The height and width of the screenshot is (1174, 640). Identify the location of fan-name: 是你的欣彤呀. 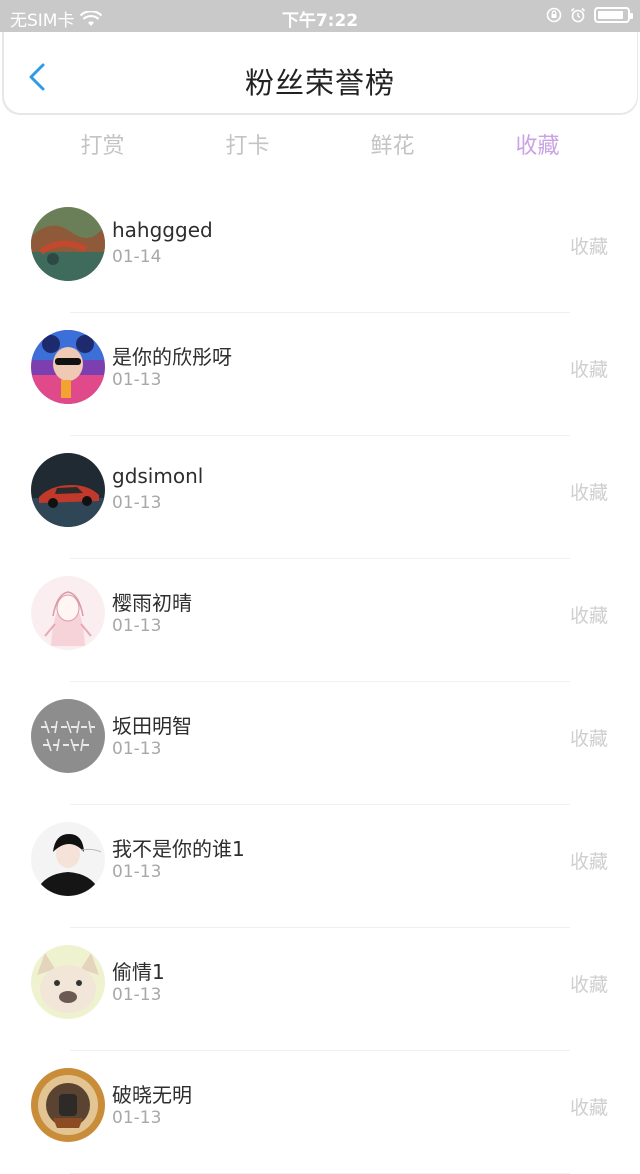
(172, 357).